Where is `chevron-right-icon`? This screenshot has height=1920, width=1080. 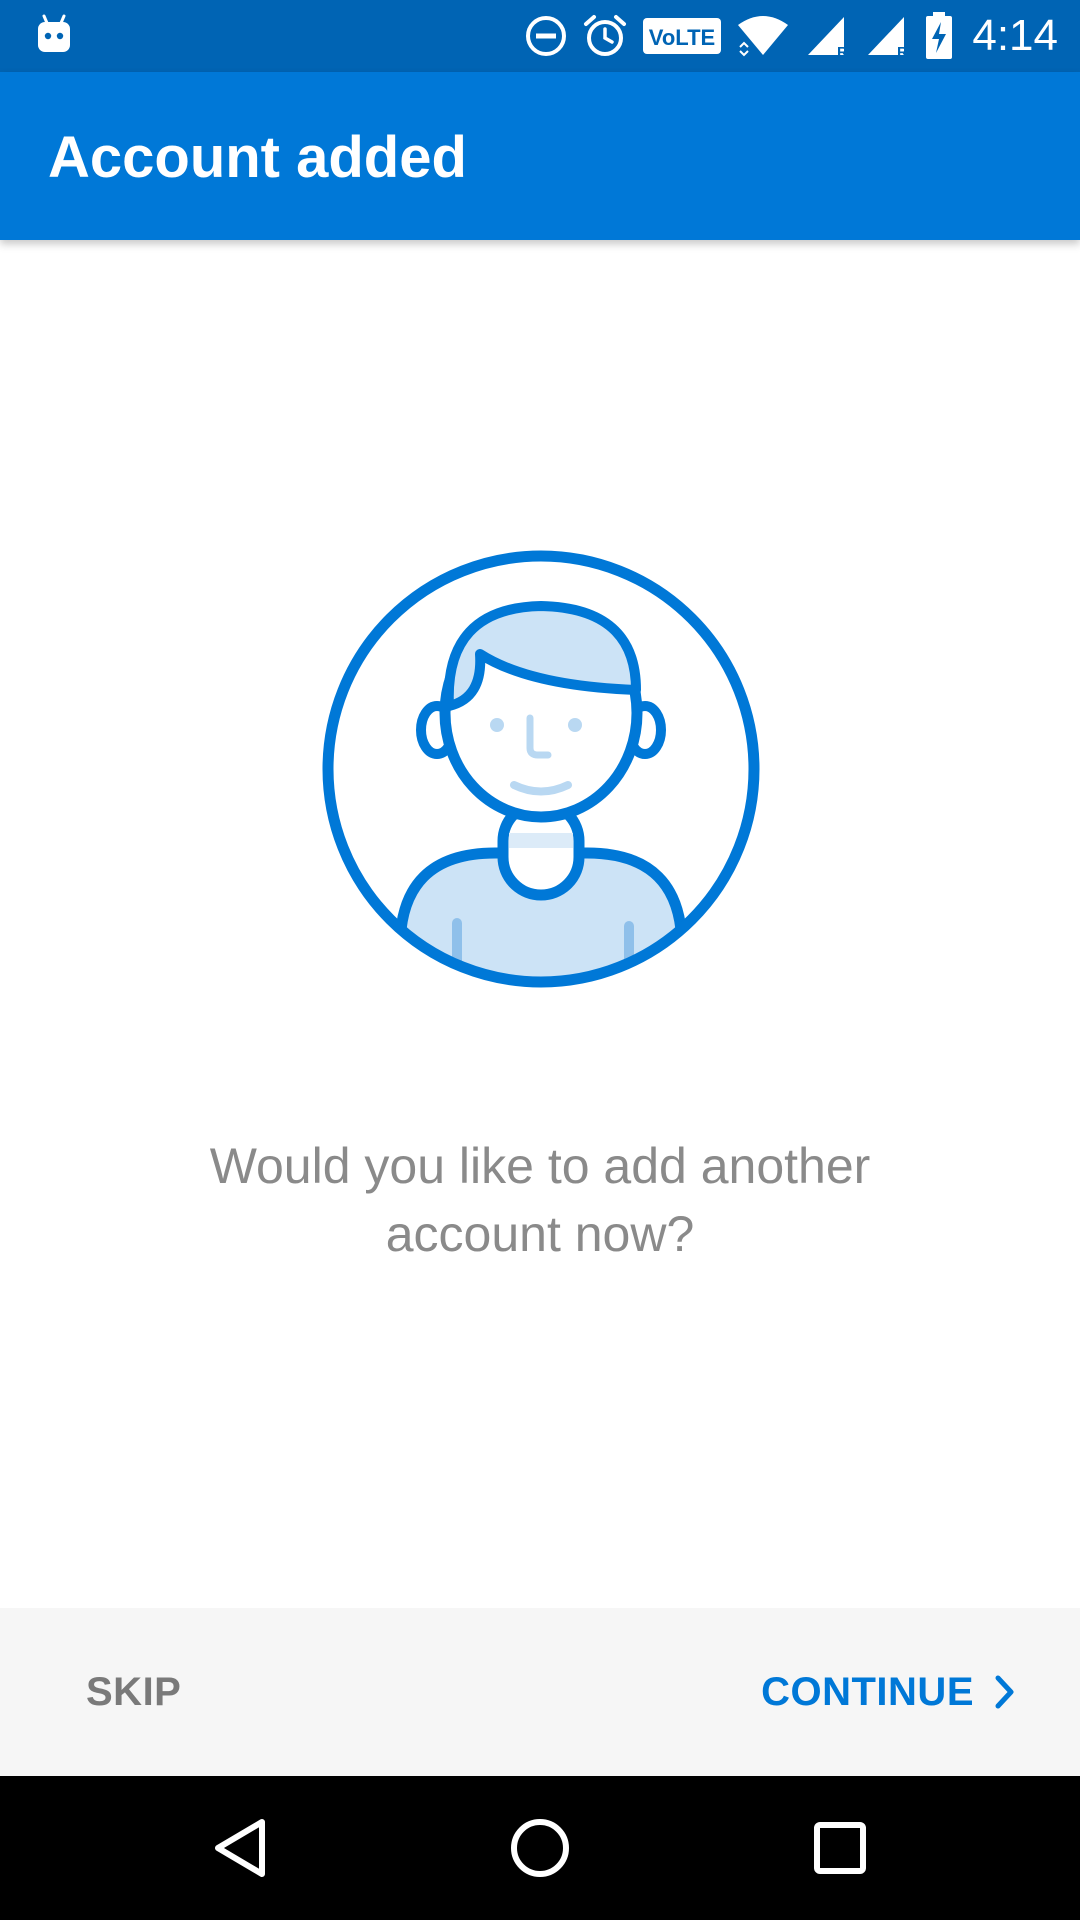 chevron-right-icon is located at coordinates (1004, 1692).